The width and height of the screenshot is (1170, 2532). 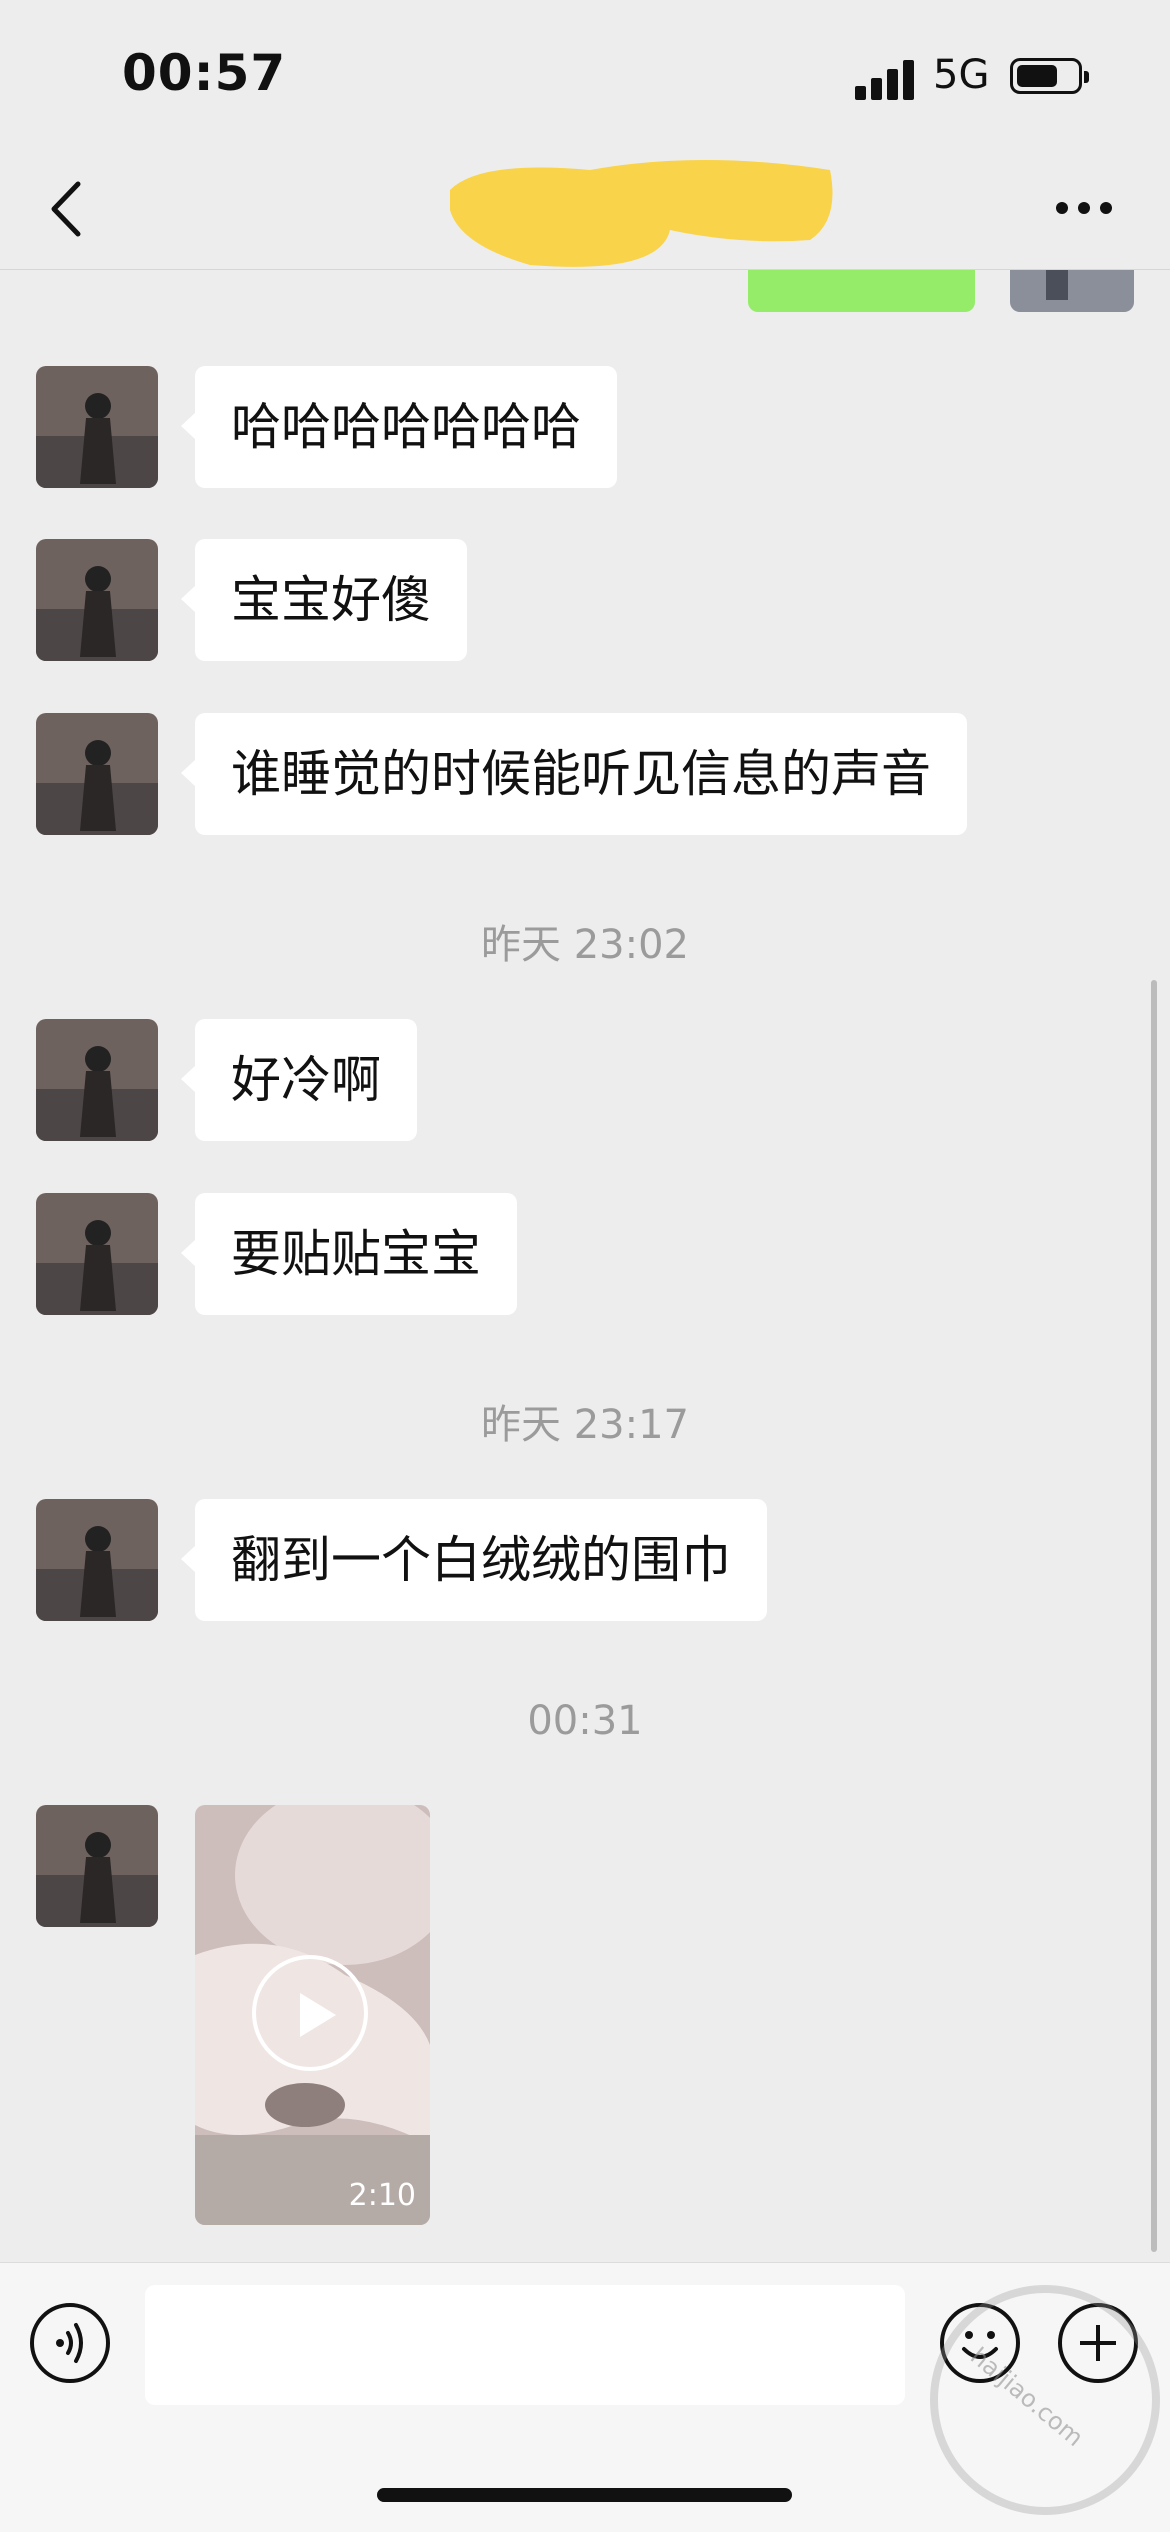 What do you see at coordinates (349, 1254) in the screenshot?
I see `message-bubble: 要贴贴宝宝` at bounding box center [349, 1254].